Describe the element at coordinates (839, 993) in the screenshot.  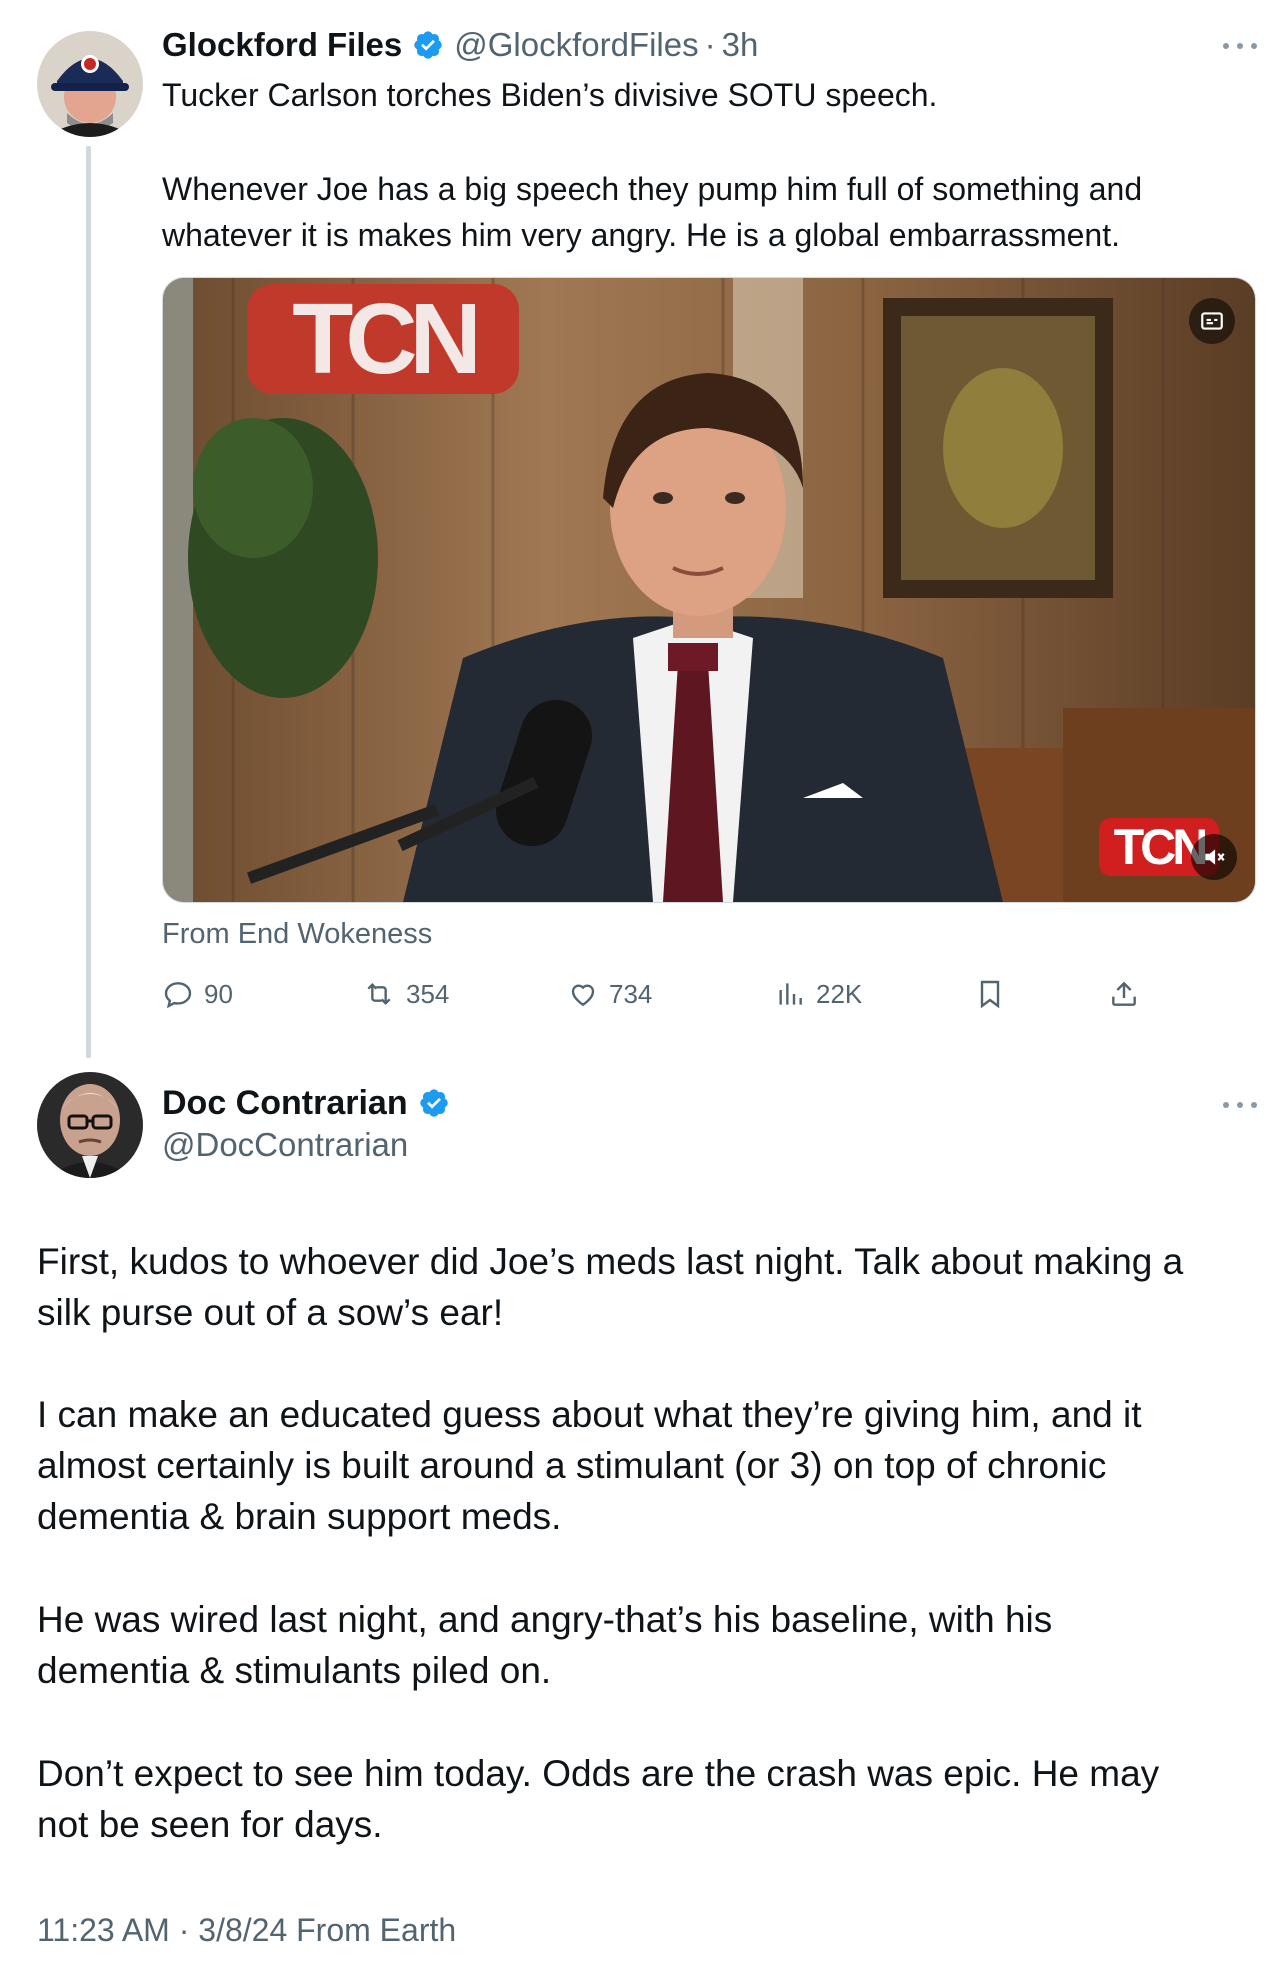
I see `views-count: 22K` at that location.